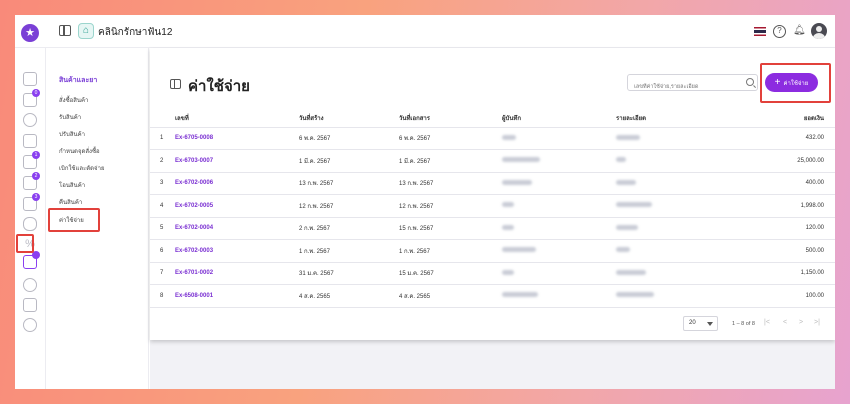 This screenshot has height=404, width=850. Describe the element at coordinates (780, 273) in the screenshot. I see `amount: 1,150.00` at that location.